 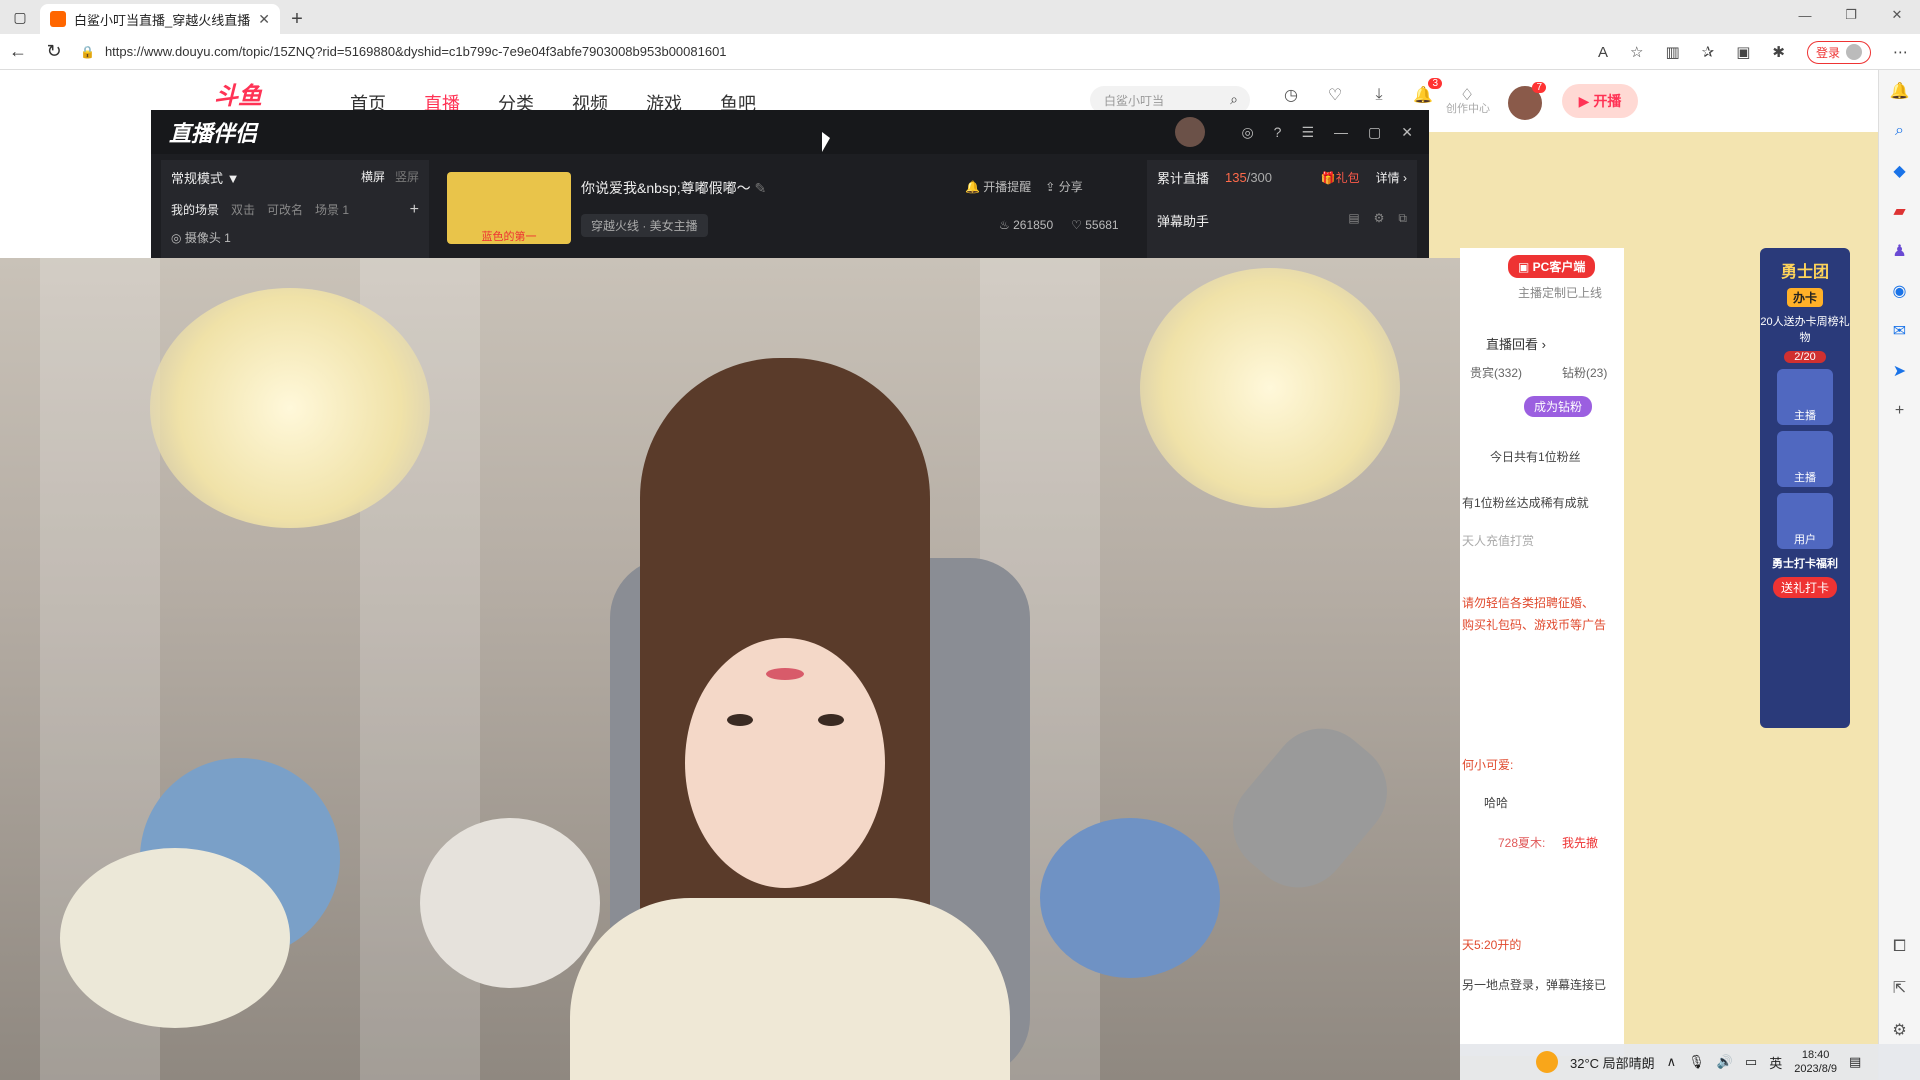 I want to click on office-icon: ◉, so click(x=1900, y=291).